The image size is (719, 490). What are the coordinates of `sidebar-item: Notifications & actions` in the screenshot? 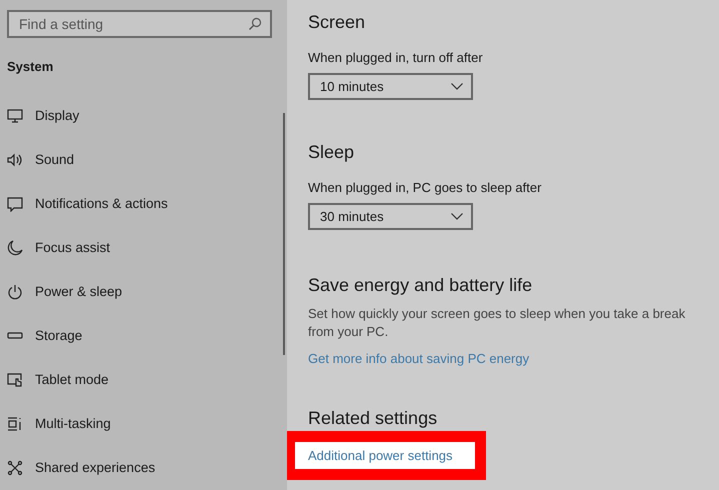 It's located at (143, 203).